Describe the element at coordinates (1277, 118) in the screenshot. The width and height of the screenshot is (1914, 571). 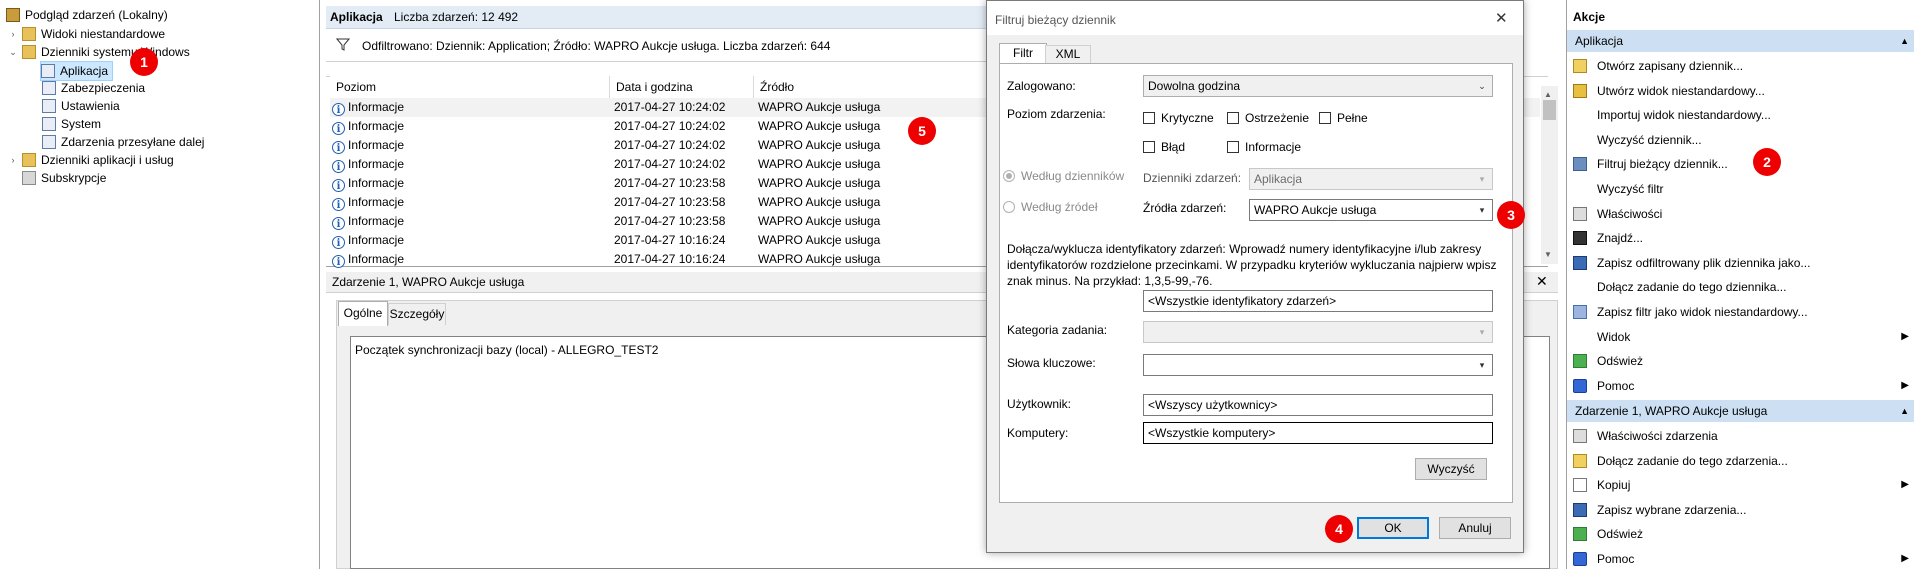
I see `checkbox-label: Ostrzeżenie` at that location.